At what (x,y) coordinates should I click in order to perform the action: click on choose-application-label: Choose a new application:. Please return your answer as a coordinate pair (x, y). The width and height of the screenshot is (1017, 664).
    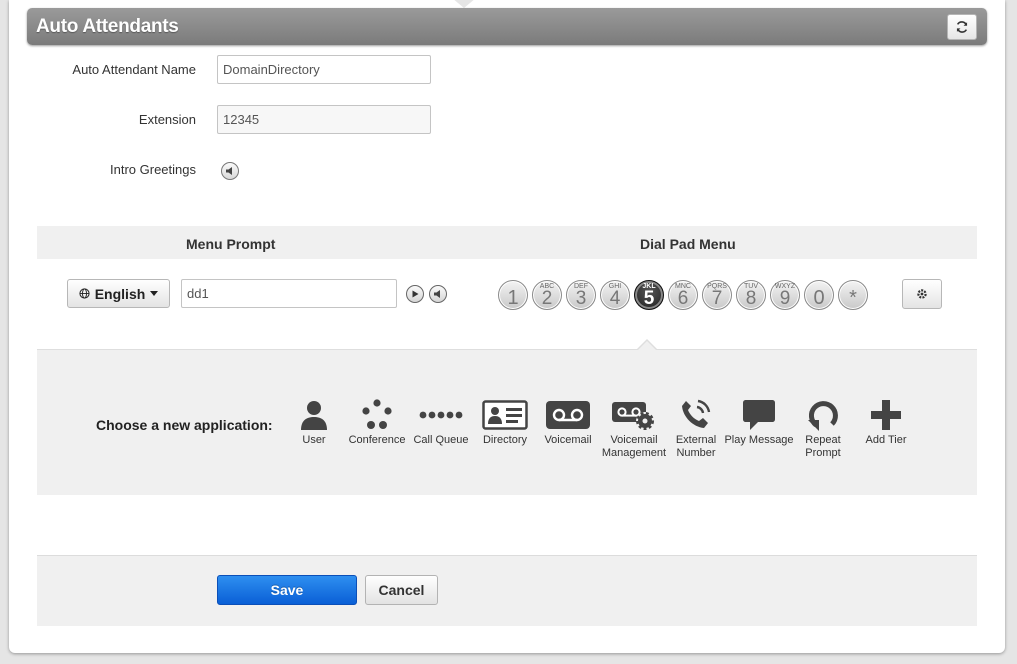
    Looking at the image, I should click on (184, 425).